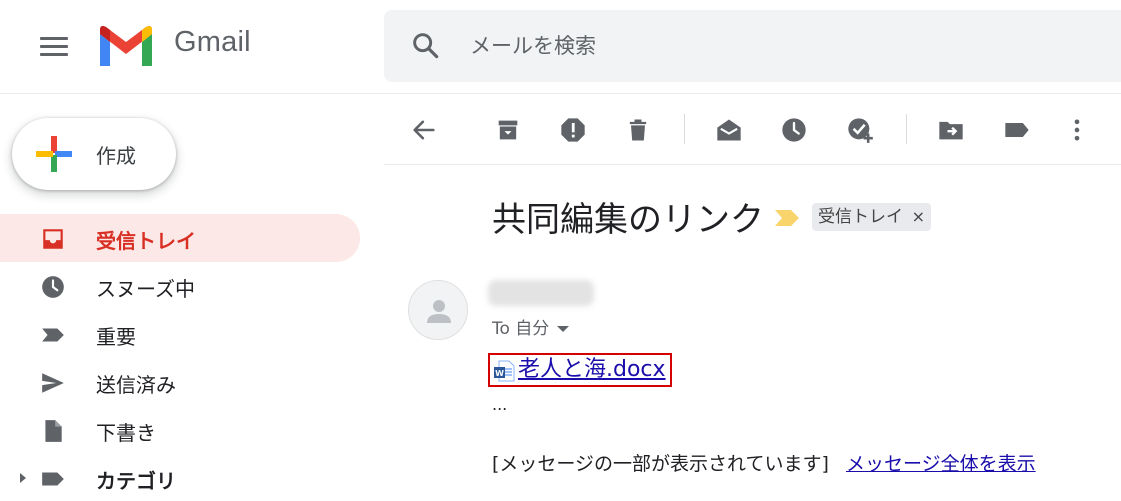 This screenshot has height=501, width=1121. I want to click on importance-marker-icon, so click(787, 218).